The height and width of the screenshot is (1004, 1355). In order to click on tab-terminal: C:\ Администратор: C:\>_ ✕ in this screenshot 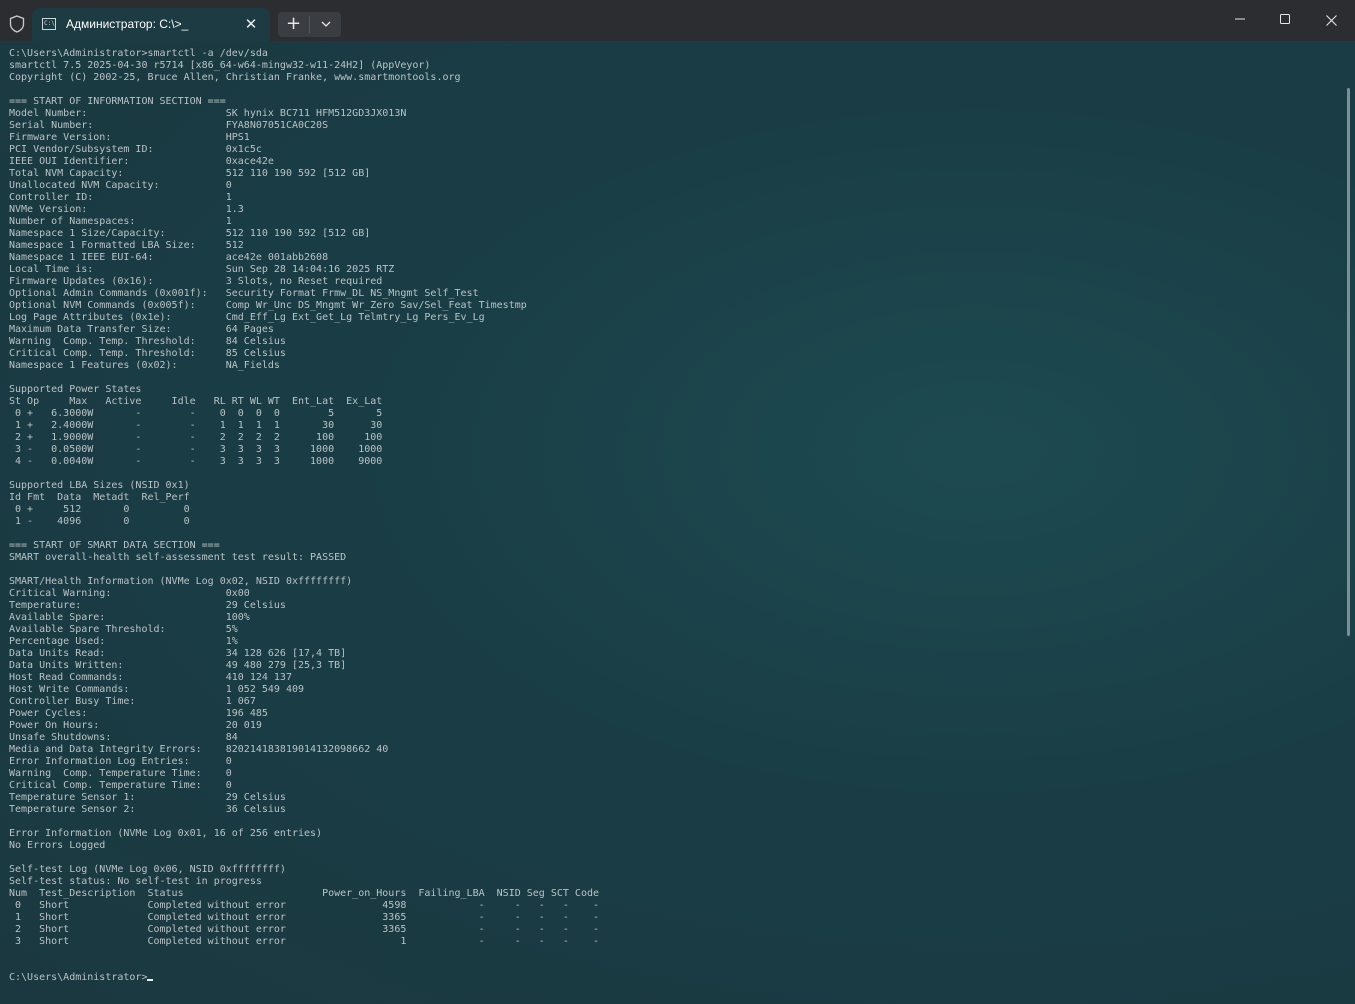, I will do `click(151, 24)`.